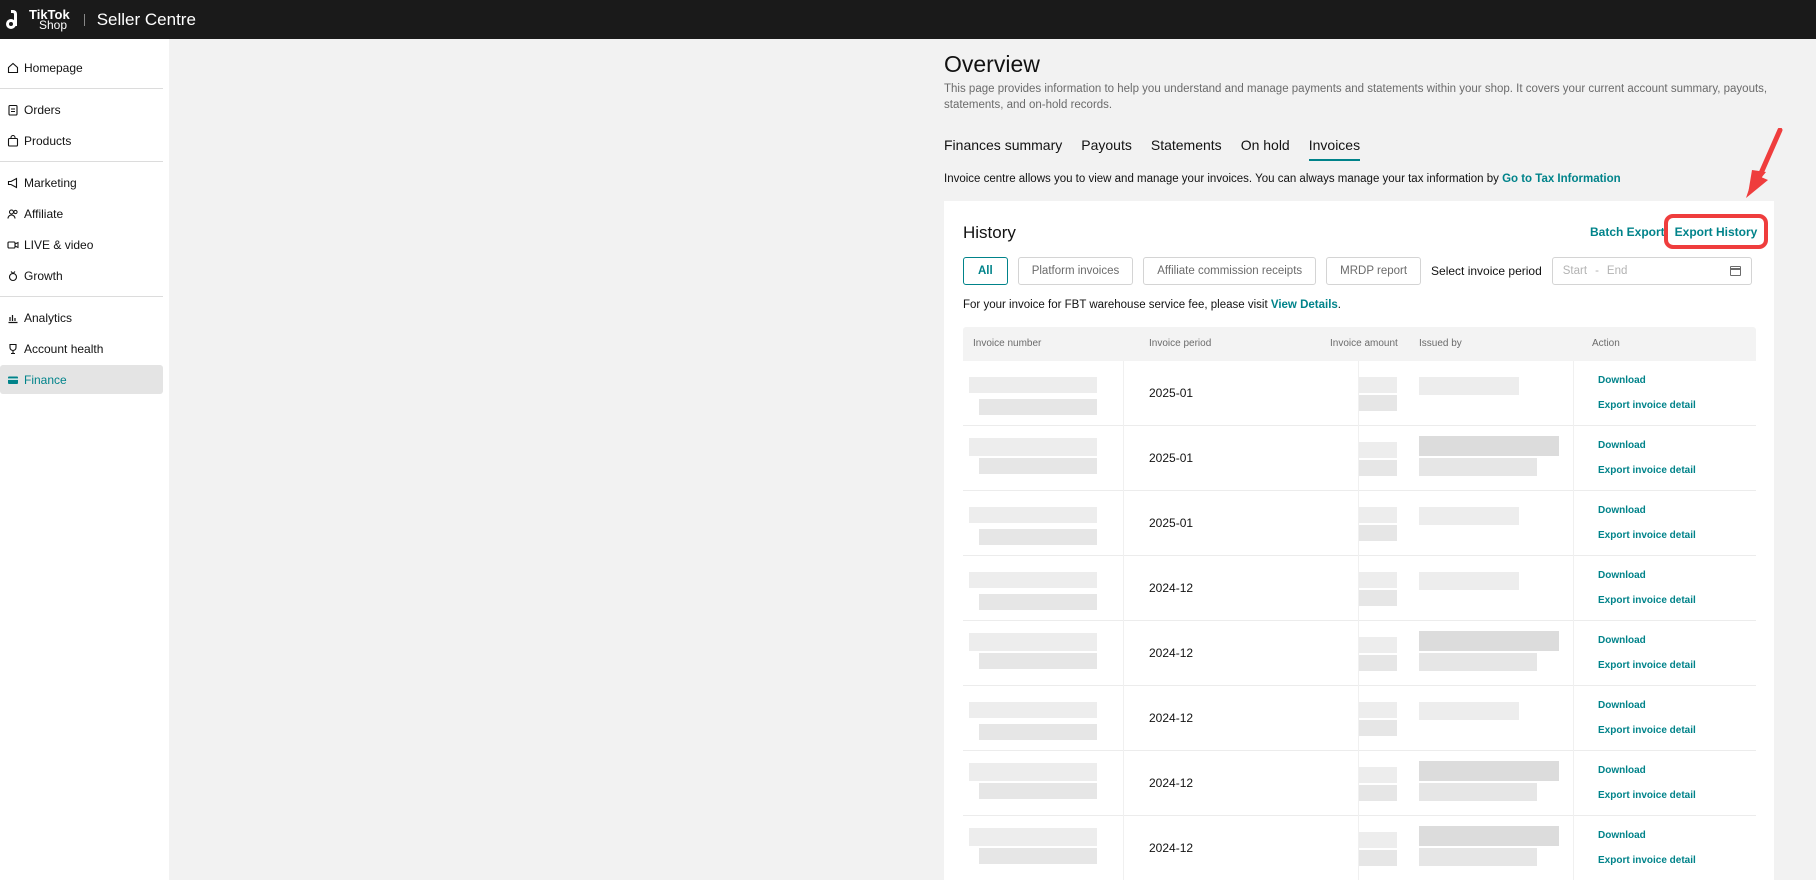  I want to click on table-row: 2025-01 Download Export invoice detail, so click(1359, 523).